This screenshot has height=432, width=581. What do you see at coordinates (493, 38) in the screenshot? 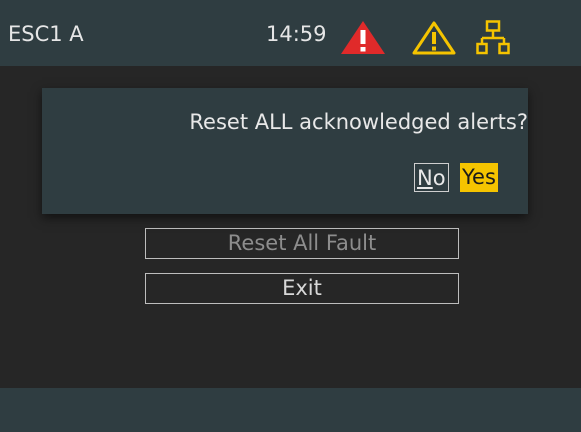
I see `network-icon` at bounding box center [493, 38].